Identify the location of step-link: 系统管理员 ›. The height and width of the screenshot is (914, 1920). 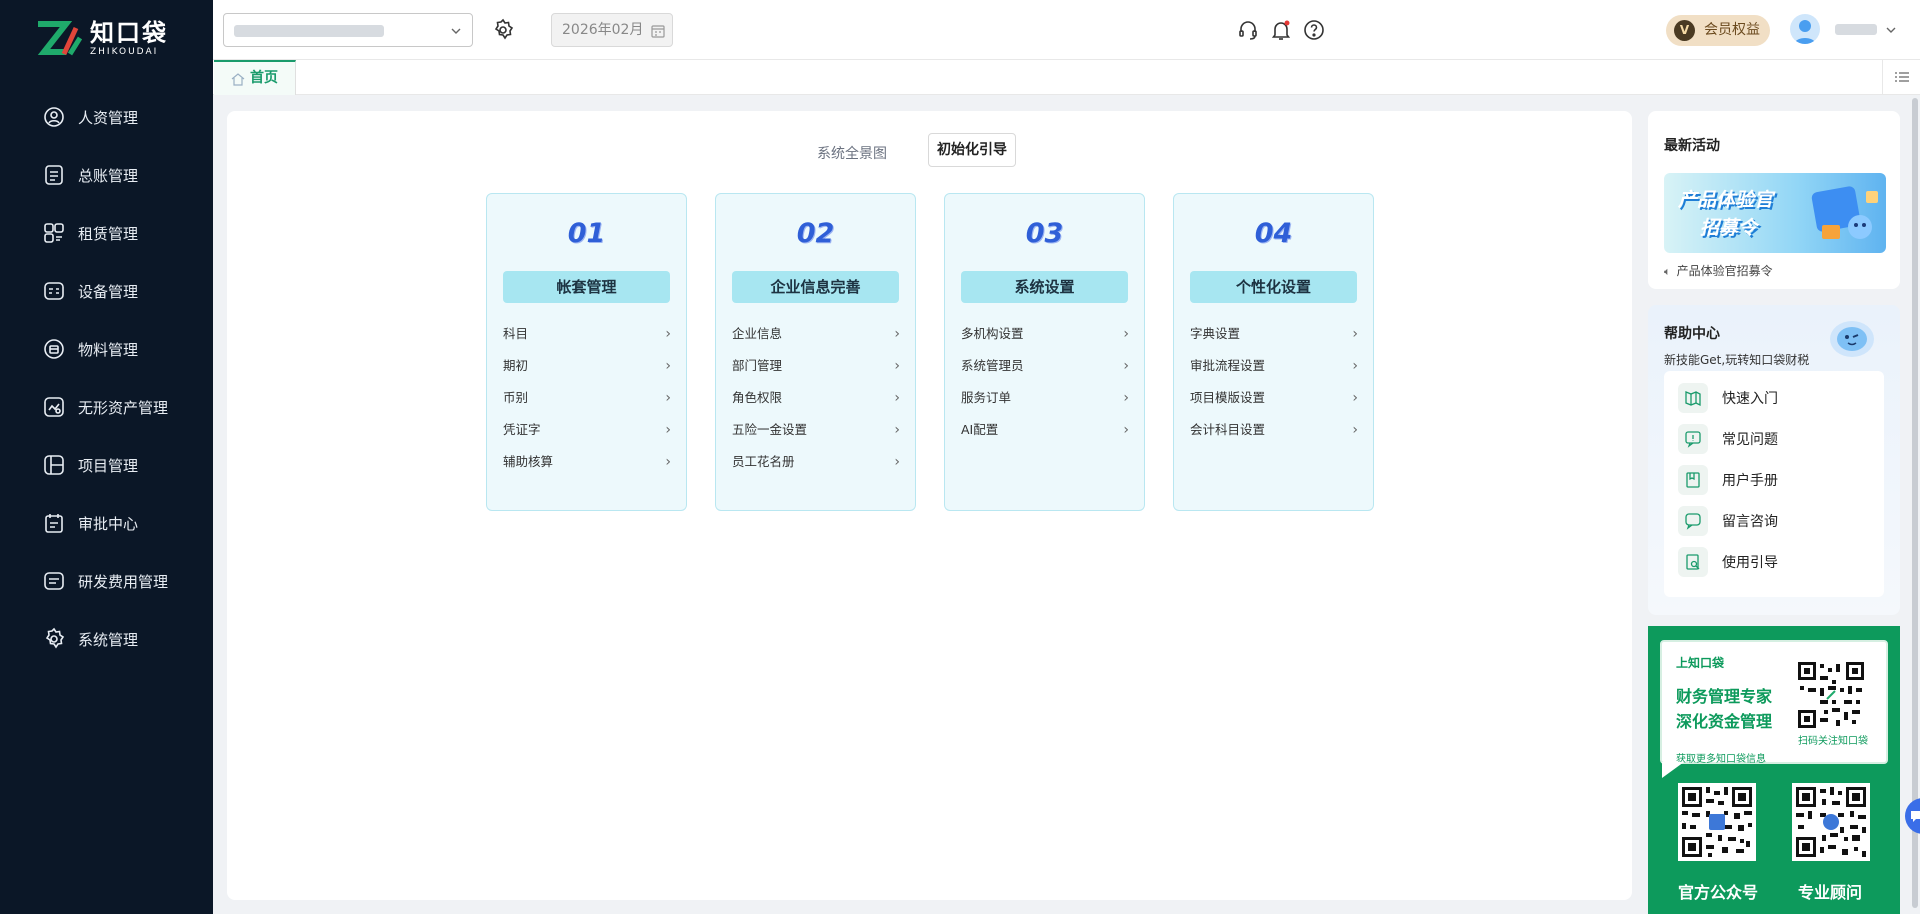
(1046, 366).